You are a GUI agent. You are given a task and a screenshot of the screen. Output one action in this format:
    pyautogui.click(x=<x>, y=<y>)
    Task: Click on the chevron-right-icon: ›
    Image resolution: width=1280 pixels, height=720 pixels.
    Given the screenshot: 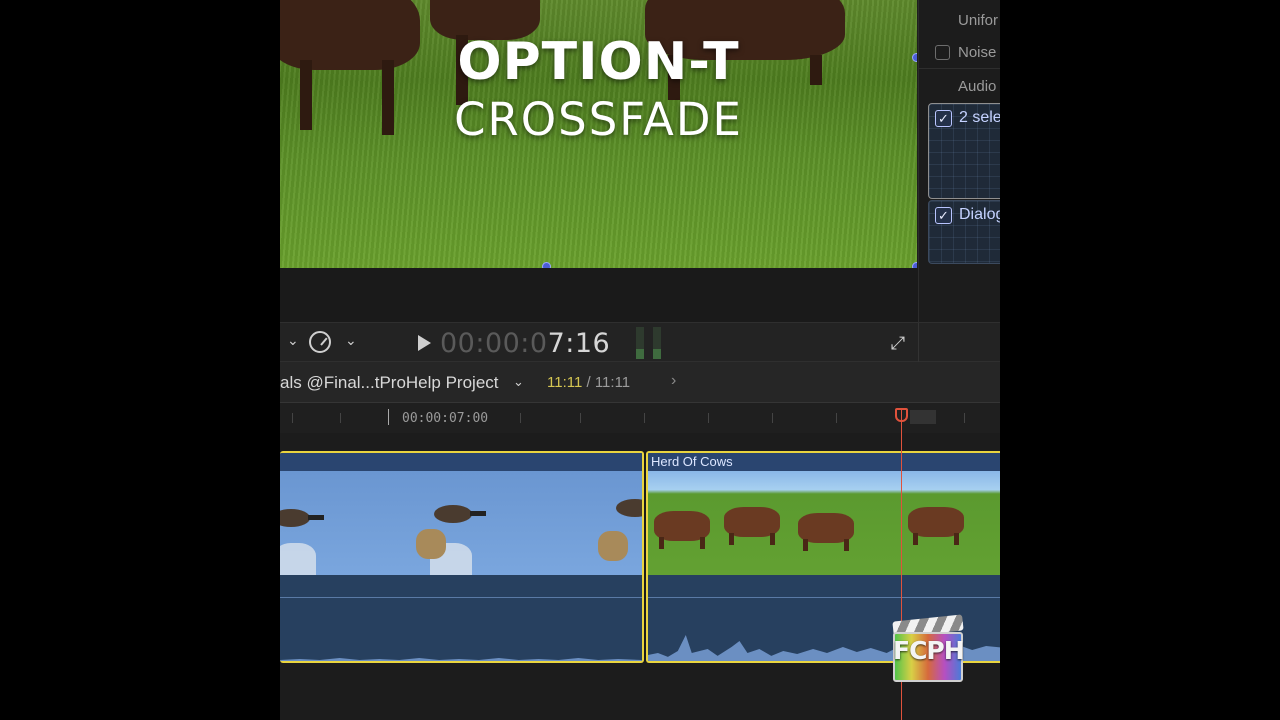 What is the action you would take?
    pyautogui.click(x=673, y=381)
    